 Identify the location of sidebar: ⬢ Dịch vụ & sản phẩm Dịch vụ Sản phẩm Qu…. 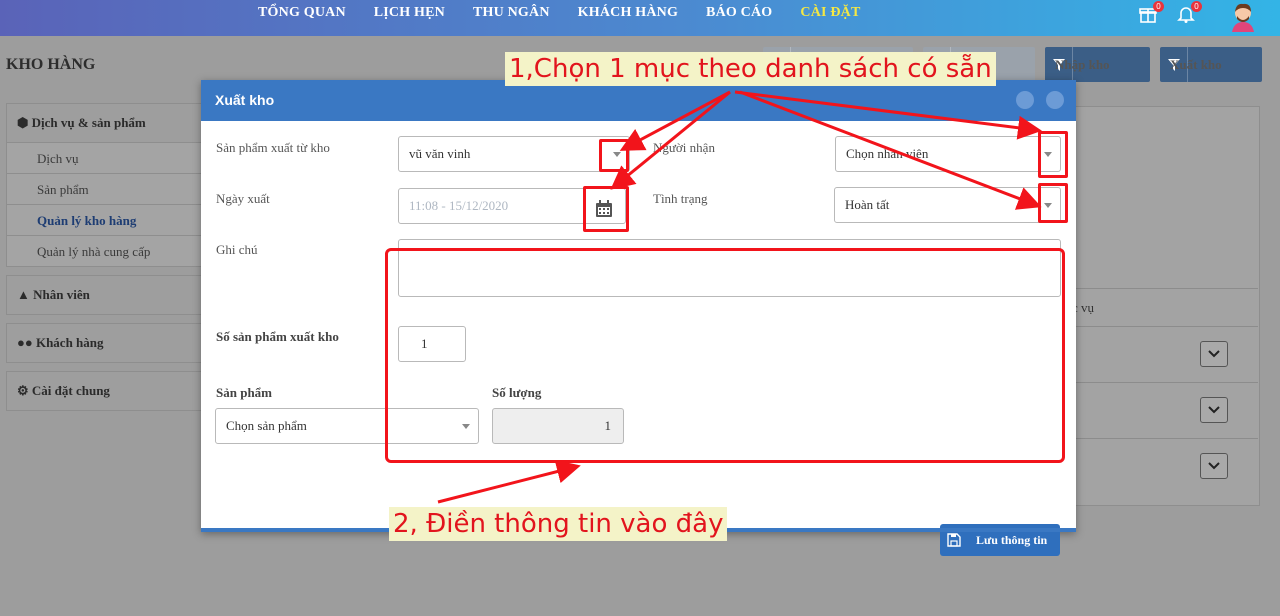
(106, 261).